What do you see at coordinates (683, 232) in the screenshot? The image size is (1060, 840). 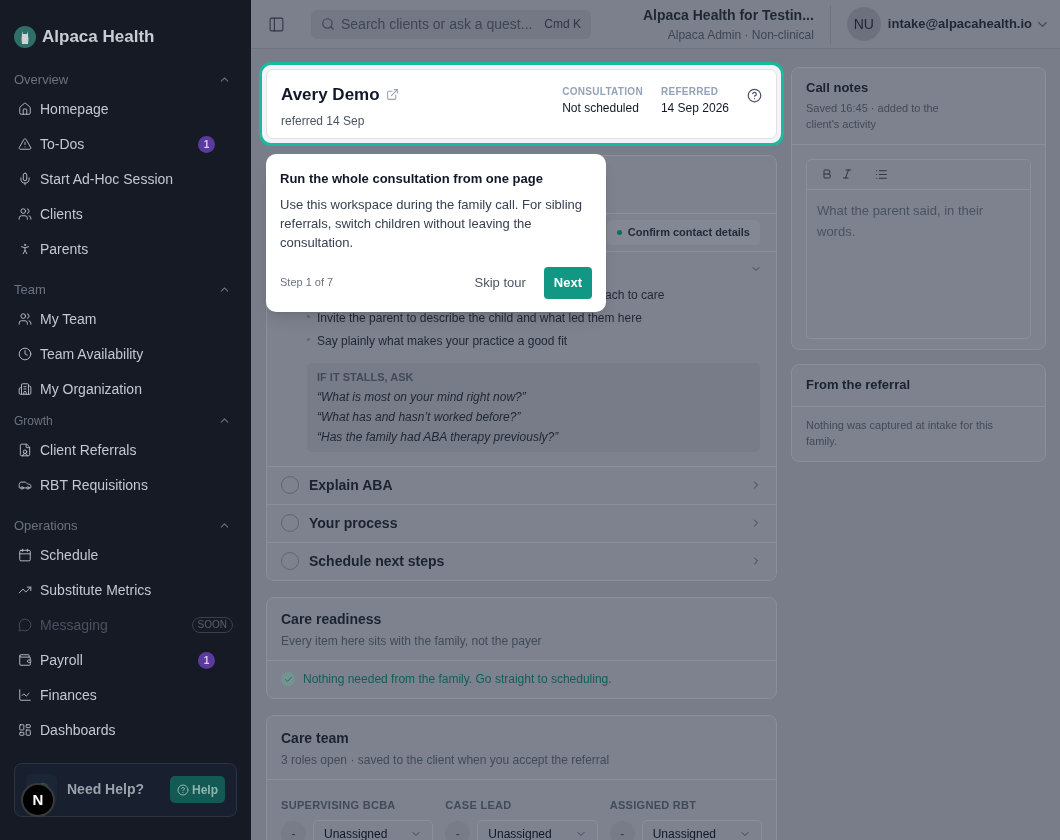 I see `contact-chip: Confirm contact details` at bounding box center [683, 232].